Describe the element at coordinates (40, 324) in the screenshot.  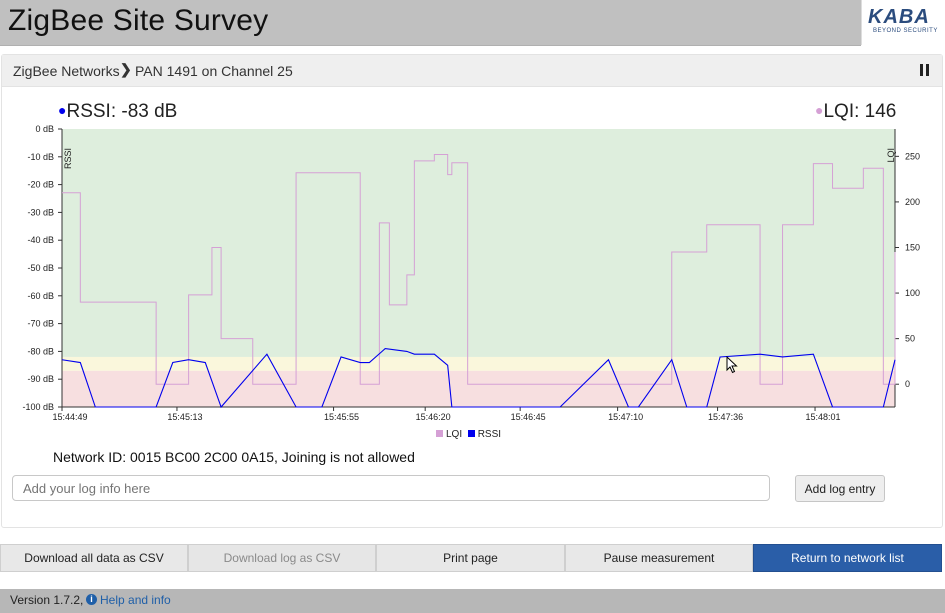
I see `left-tick-label: -70 dB` at that location.